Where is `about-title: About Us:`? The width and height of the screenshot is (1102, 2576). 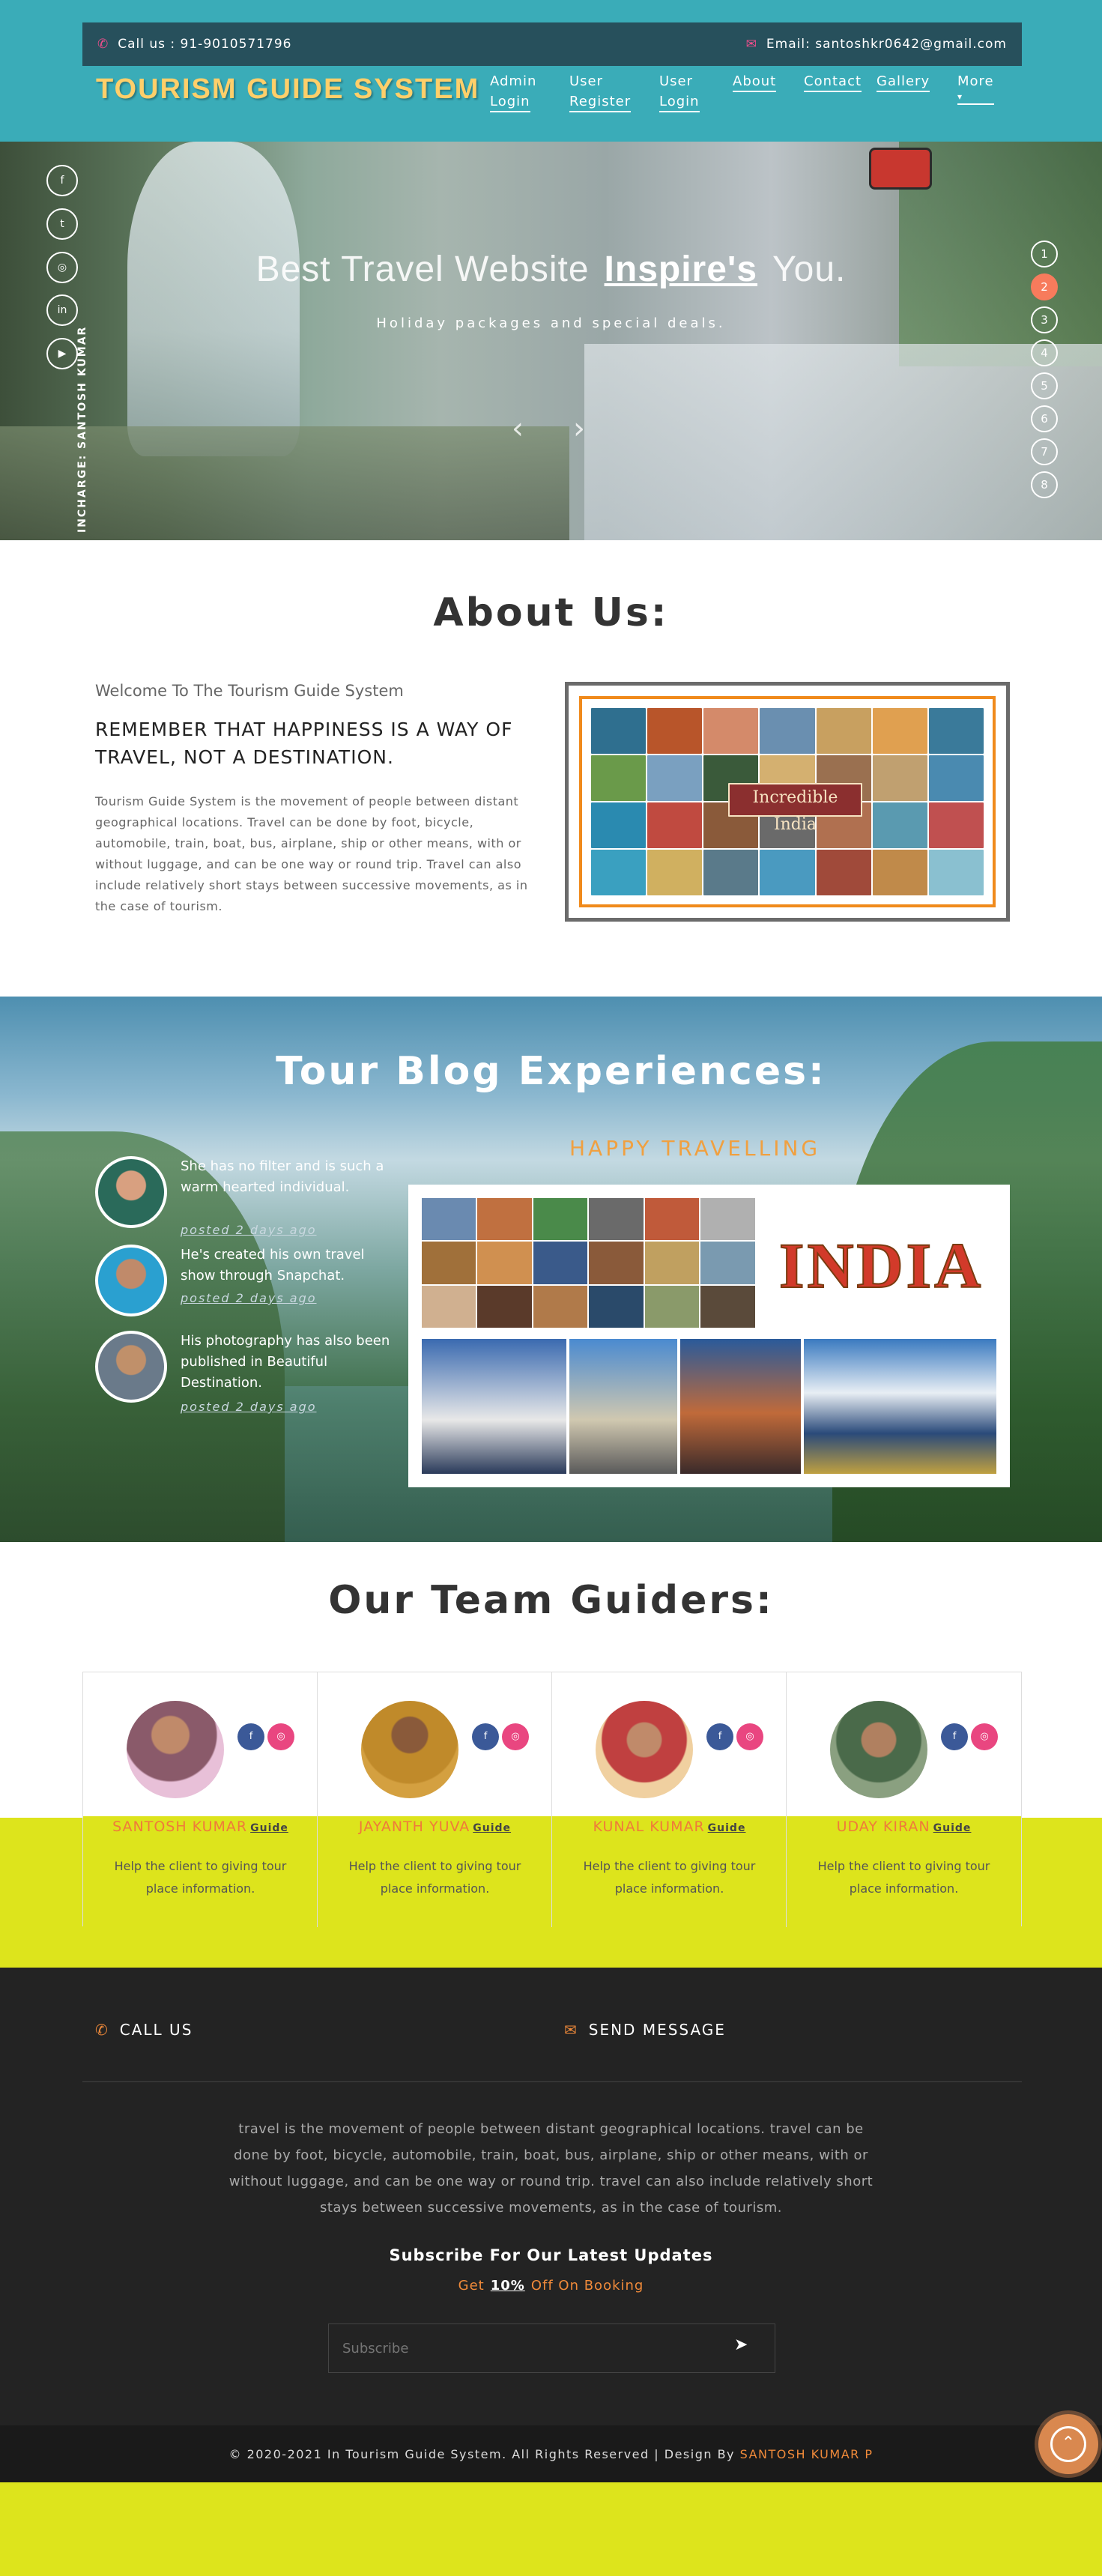 about-title: About Us: is located at coordinates (551, 612).